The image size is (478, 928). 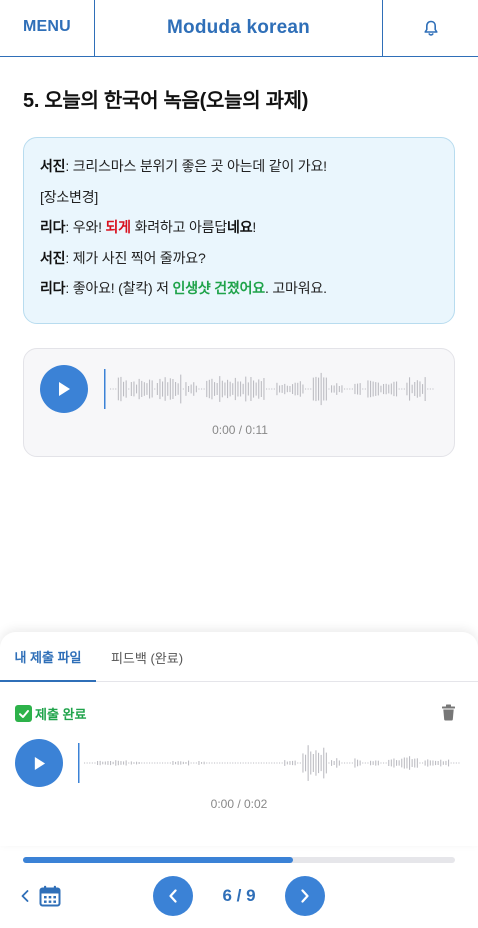 What do you see at coordinates (239, 294) in the screenshot?
I see `dialogue-line: 리다: 좋아요! (찰칵) 저 인생샷 건졌어요. 고마워요.` at bounding box center [239, 294].